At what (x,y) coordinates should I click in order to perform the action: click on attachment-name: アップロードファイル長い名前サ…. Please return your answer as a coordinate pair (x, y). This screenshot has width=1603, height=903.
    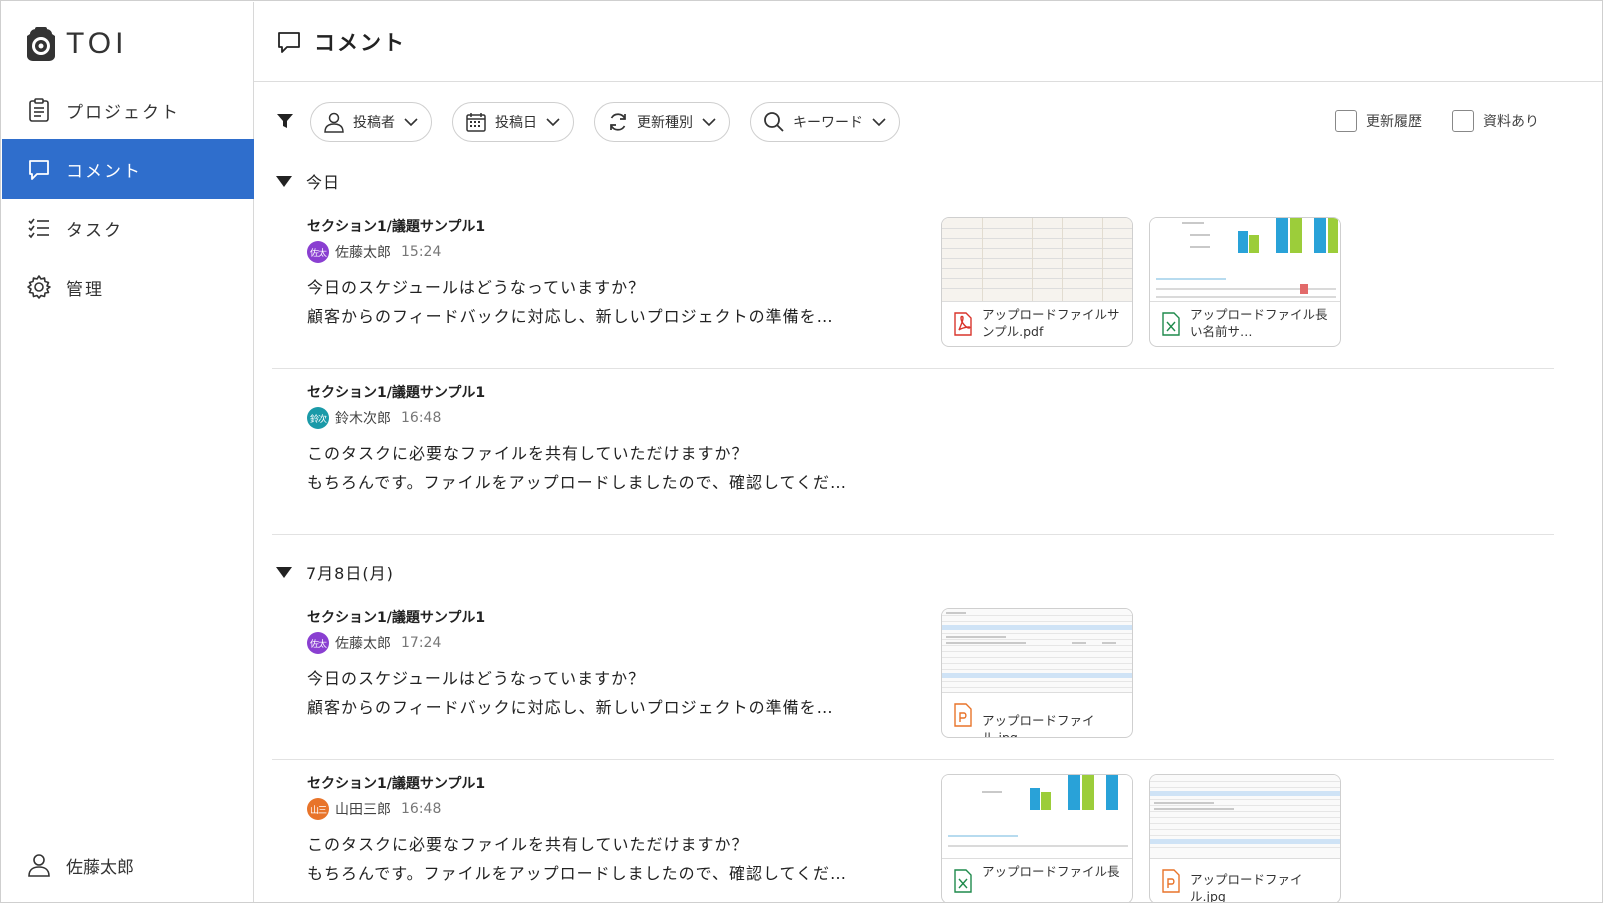
    Looking at the image, I should click on (1259, 323).